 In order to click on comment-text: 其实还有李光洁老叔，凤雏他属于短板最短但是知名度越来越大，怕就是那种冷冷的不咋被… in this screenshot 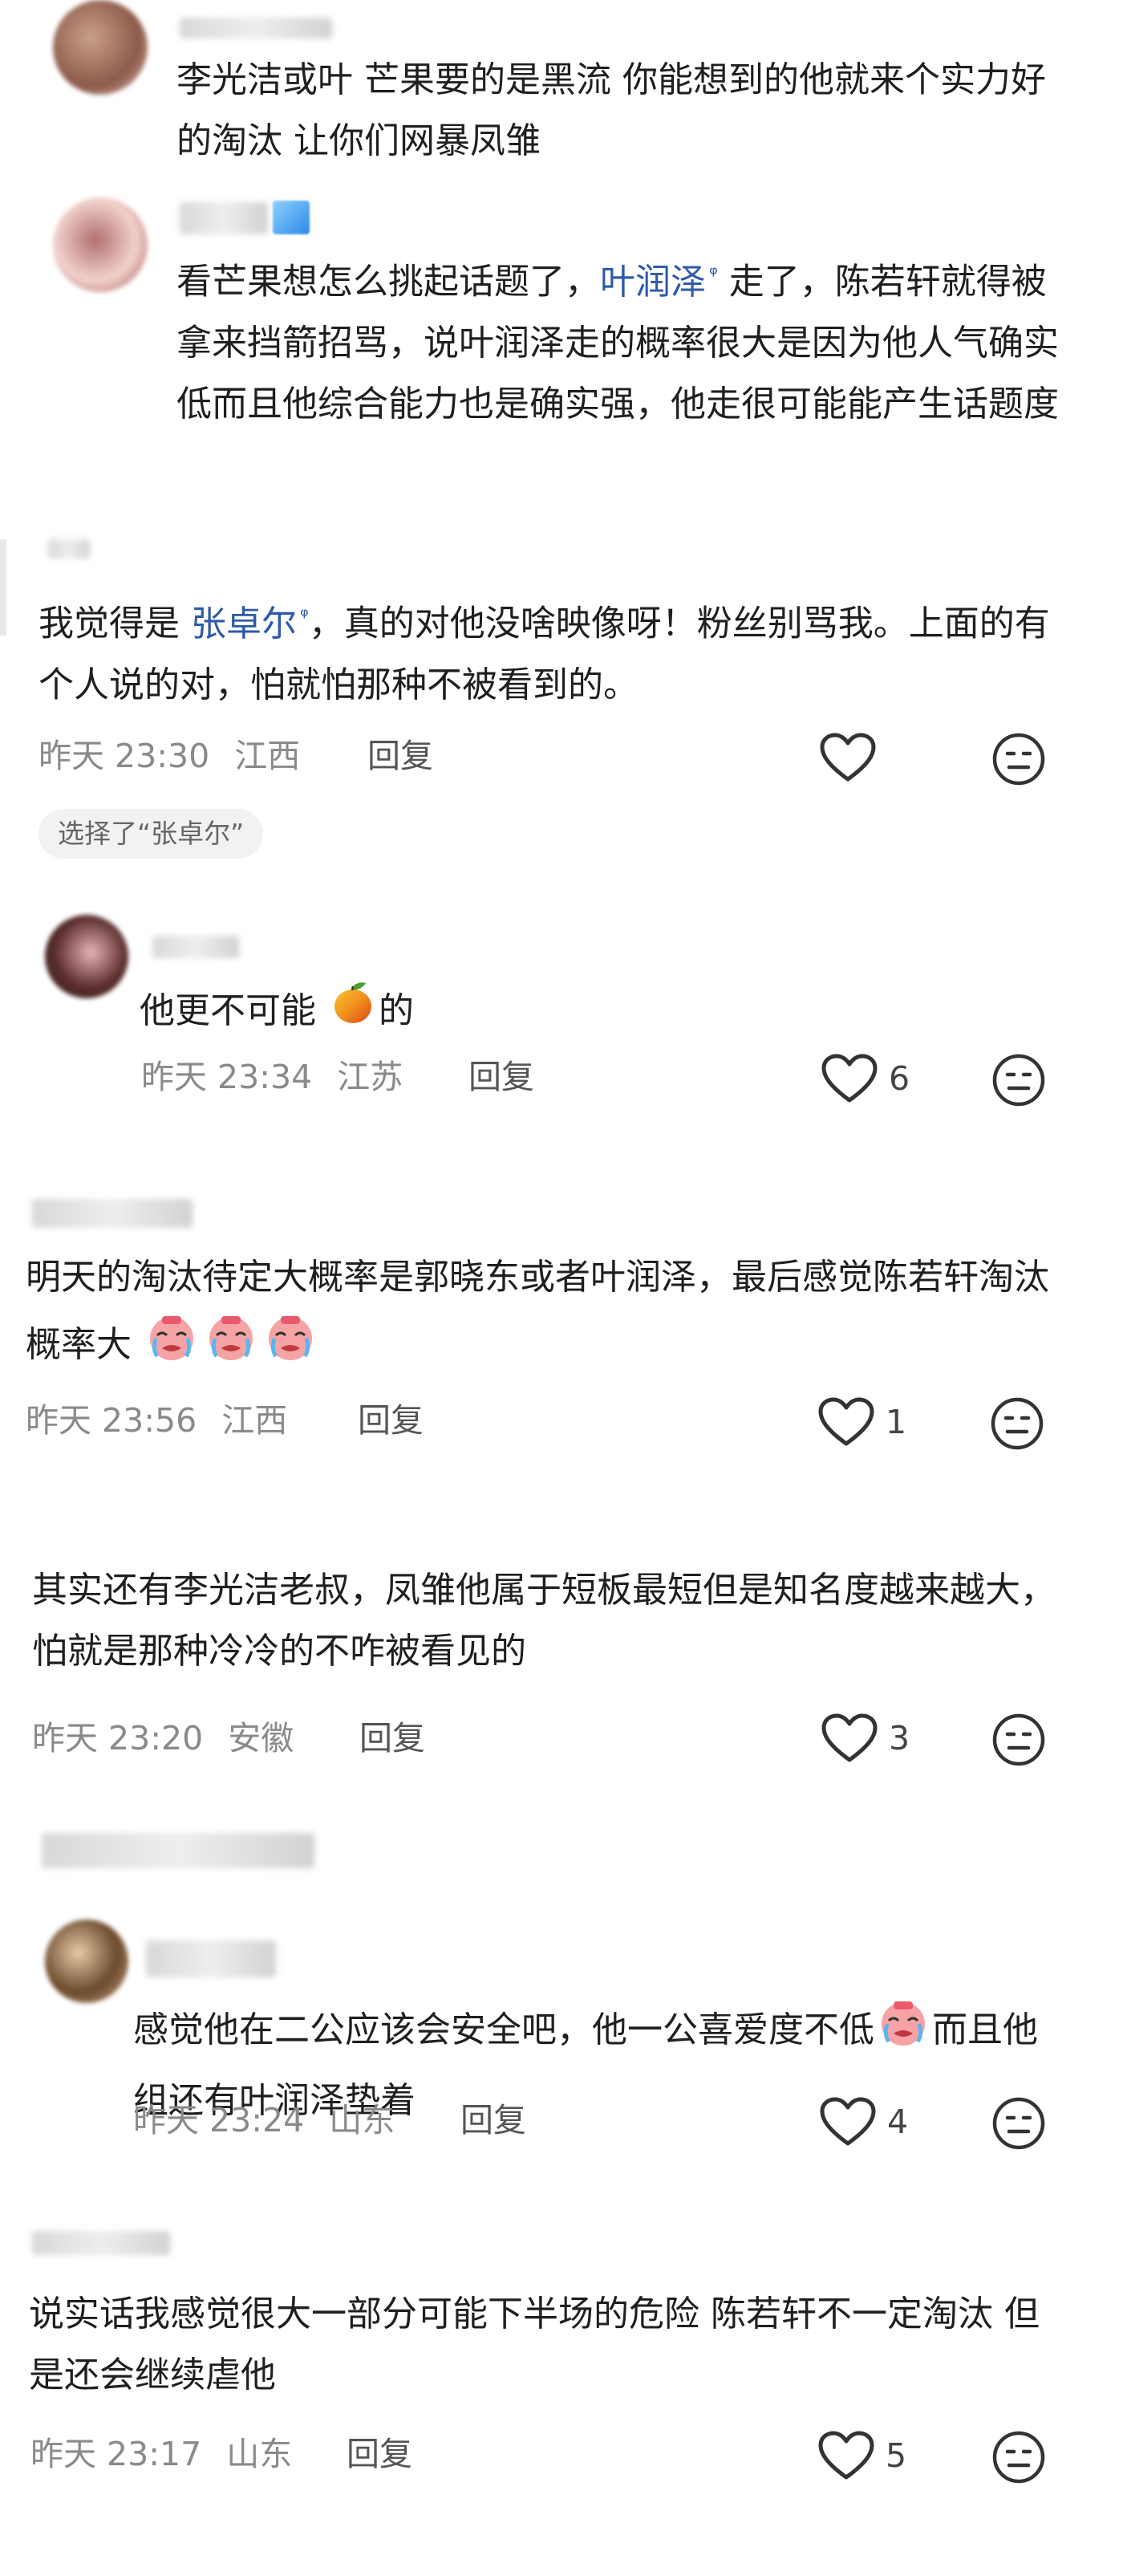, I will do `click(544, 1621)`.